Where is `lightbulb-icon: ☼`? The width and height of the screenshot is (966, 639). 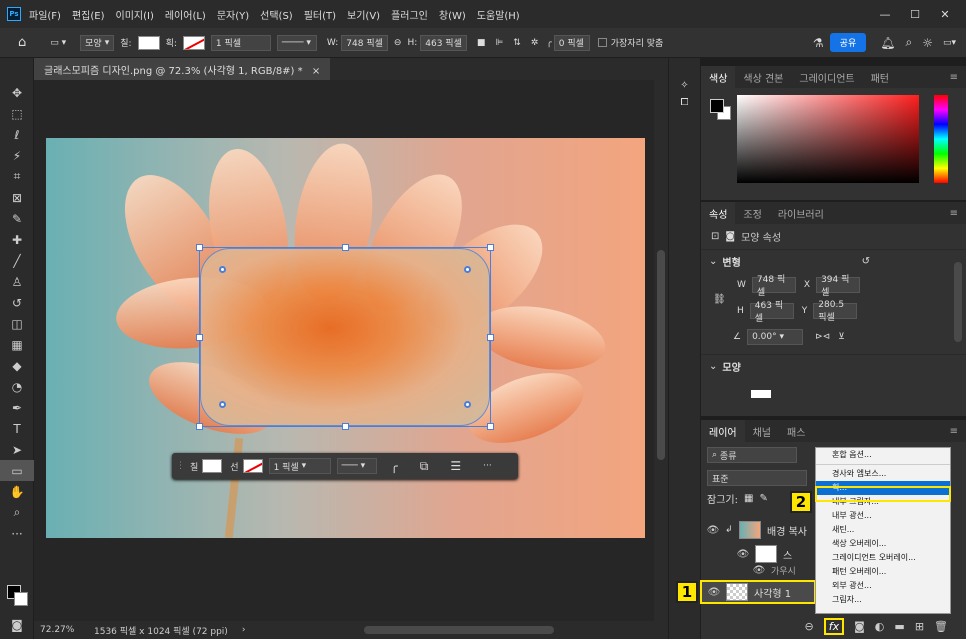
lightbulb-icon: ☼ is located at coordinates (927, 43).